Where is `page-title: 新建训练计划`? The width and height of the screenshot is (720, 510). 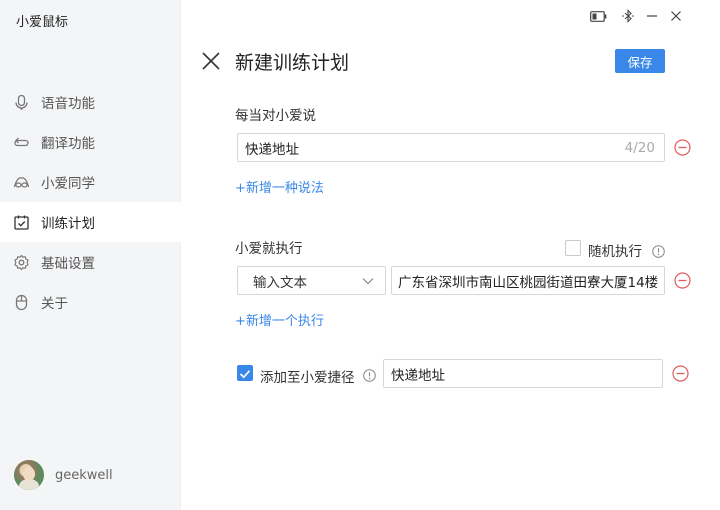
page-title: 新建训练计划 is located at coordinates (292, 63).